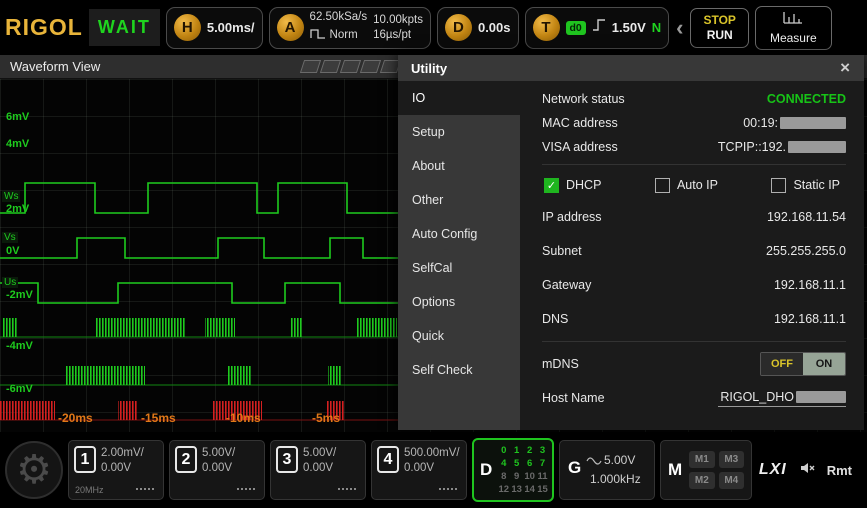  Describe the element at coordinates (607, 470) in the screenshot. I see `generator-box: G 5.00V 1.000kHz` at that location.